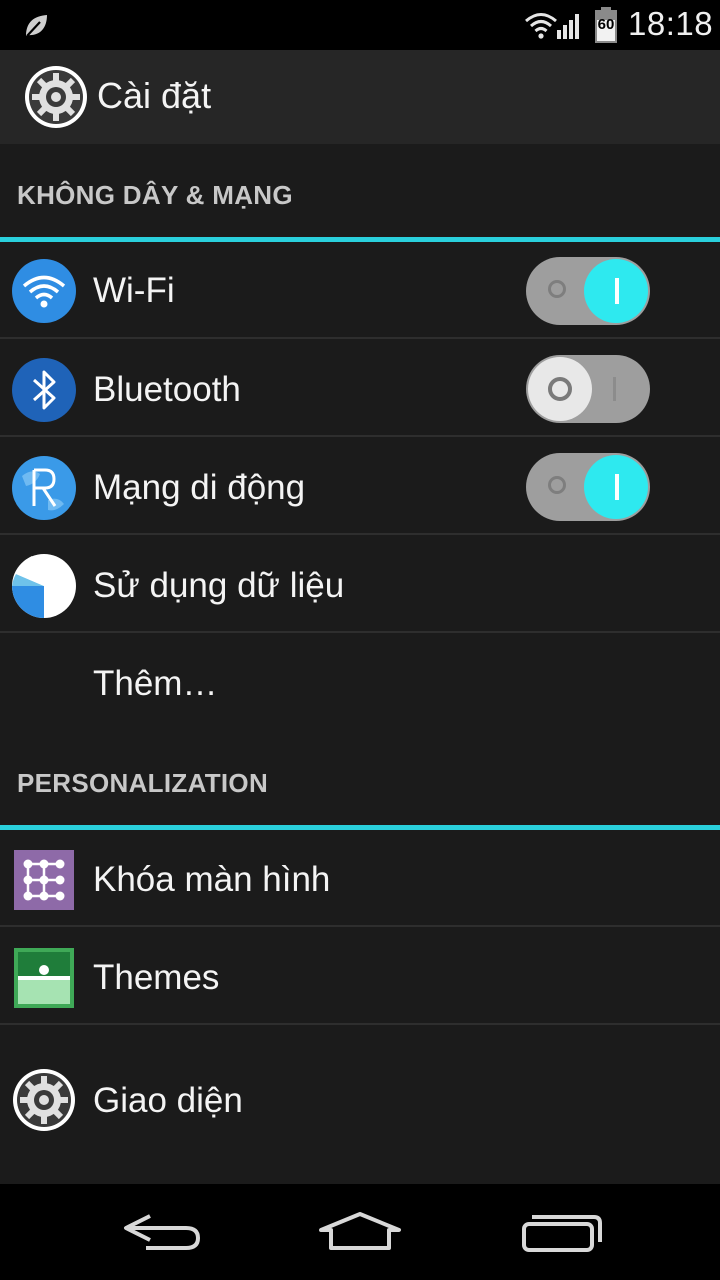  What do you see at coordinates (360, 97) in the screenshot?
I see `action-bar: Cài đặt` at bounding box center [360, 97].